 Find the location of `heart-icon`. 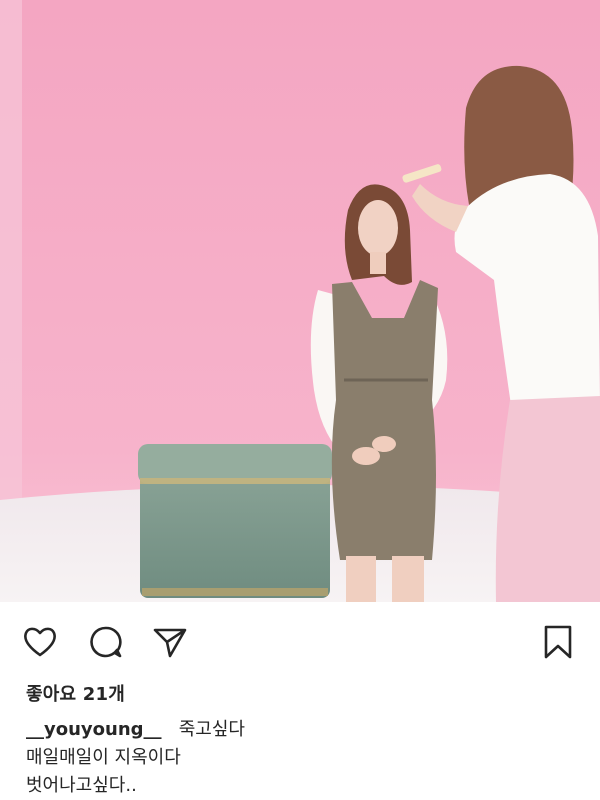

heart-icon is located at coordinates (40, 642).